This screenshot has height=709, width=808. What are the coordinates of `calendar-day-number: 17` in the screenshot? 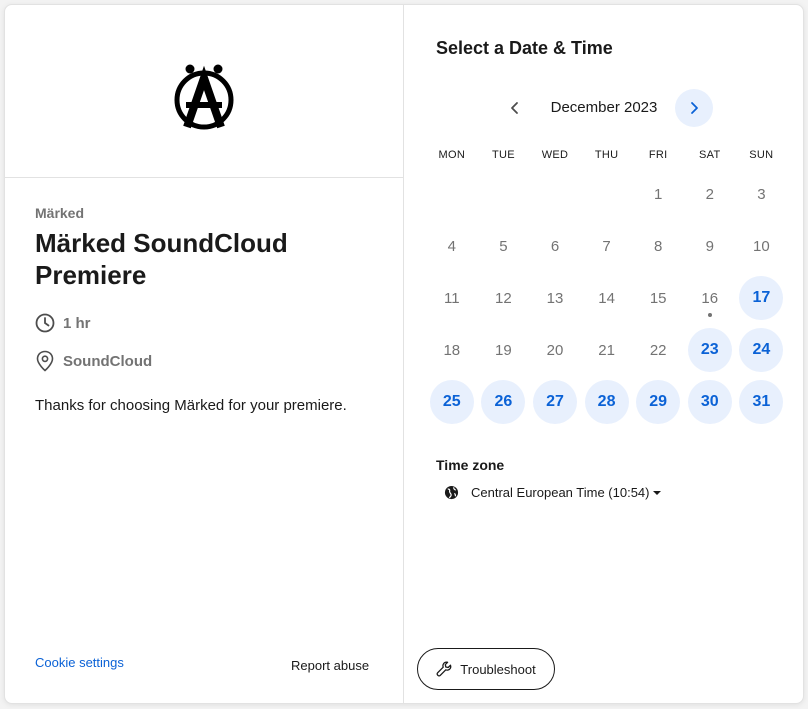 It's located at (761, 298).